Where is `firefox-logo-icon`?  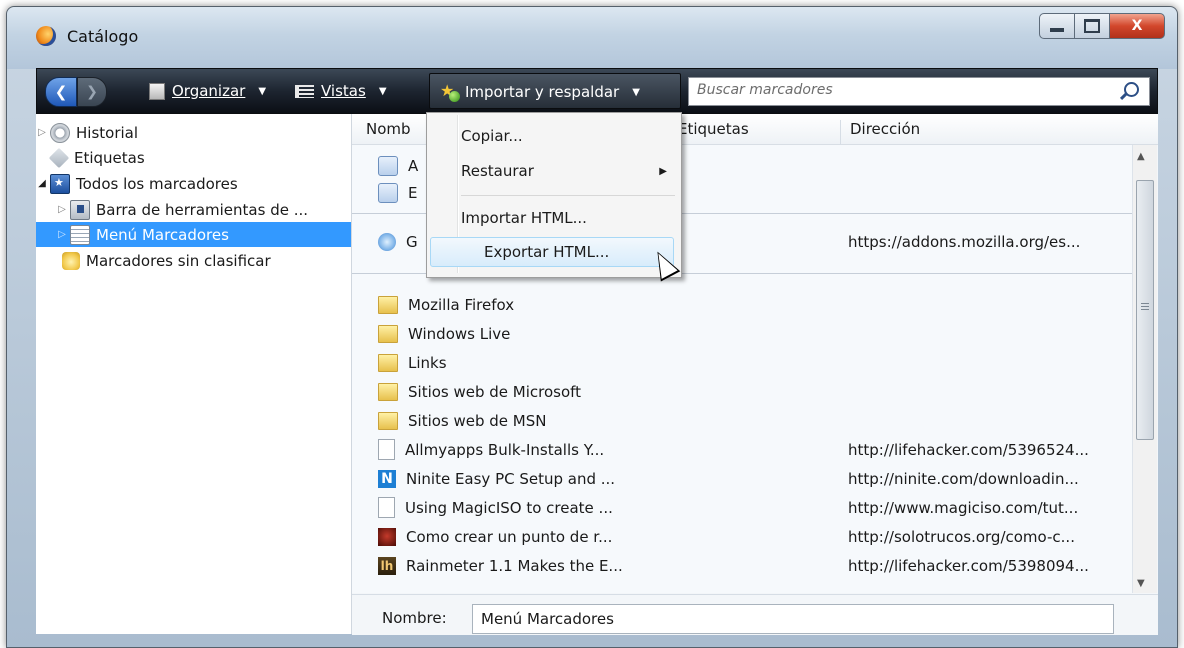 firefox-logo-icon is located at coordinates (46, 36).